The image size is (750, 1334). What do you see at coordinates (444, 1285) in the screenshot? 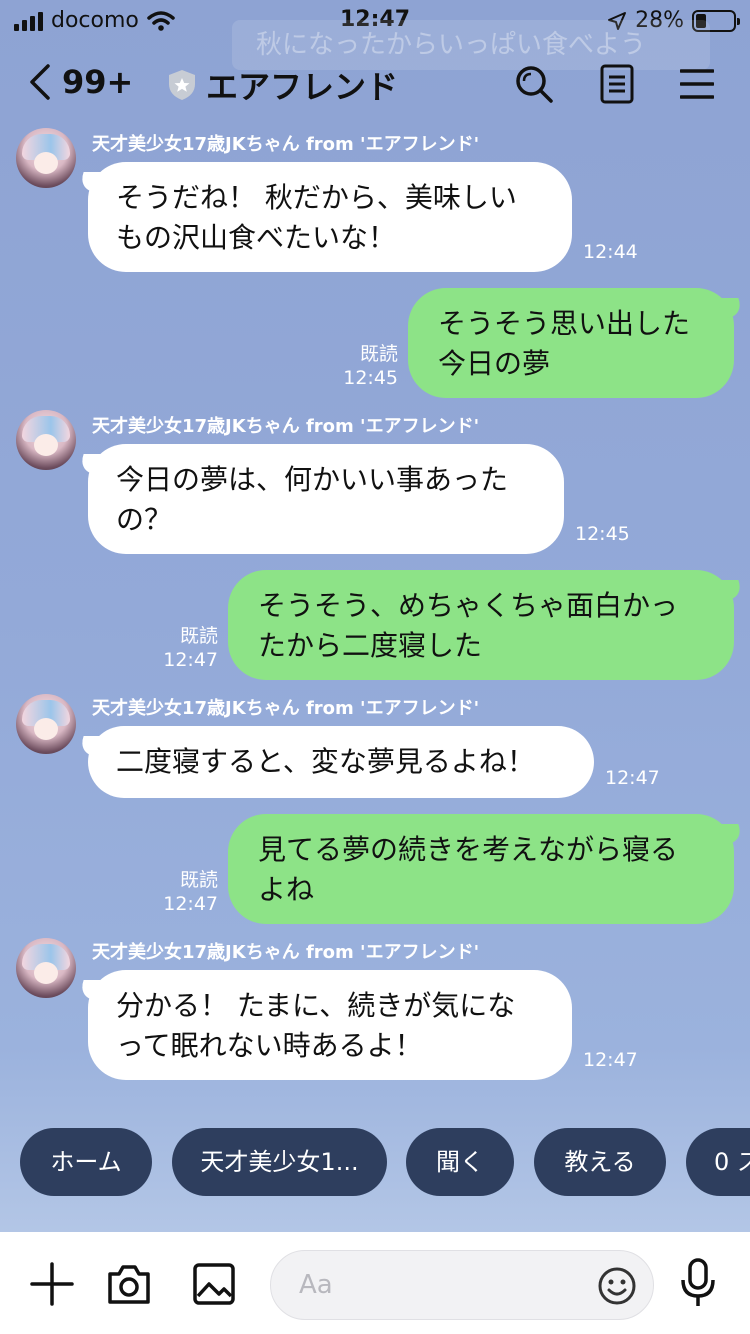
I see `message-input` at bounding box center [444, 1285].